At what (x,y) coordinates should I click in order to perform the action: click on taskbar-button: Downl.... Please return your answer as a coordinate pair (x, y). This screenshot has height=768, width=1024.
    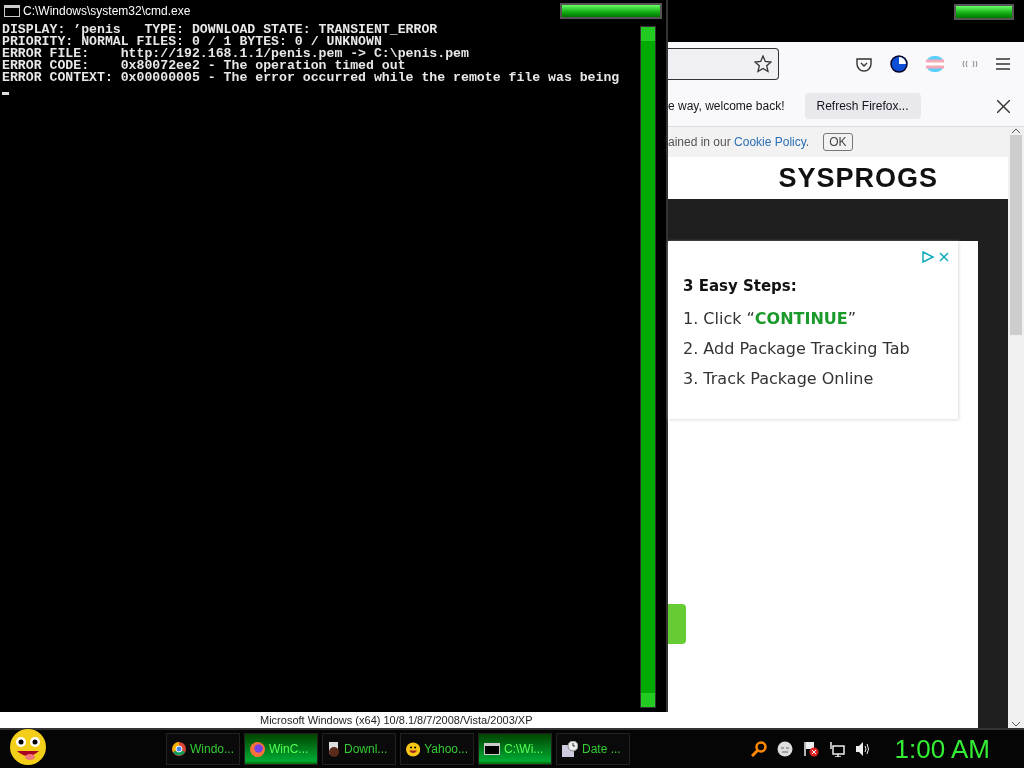
    Looking at the image, I should click on (359, 749).